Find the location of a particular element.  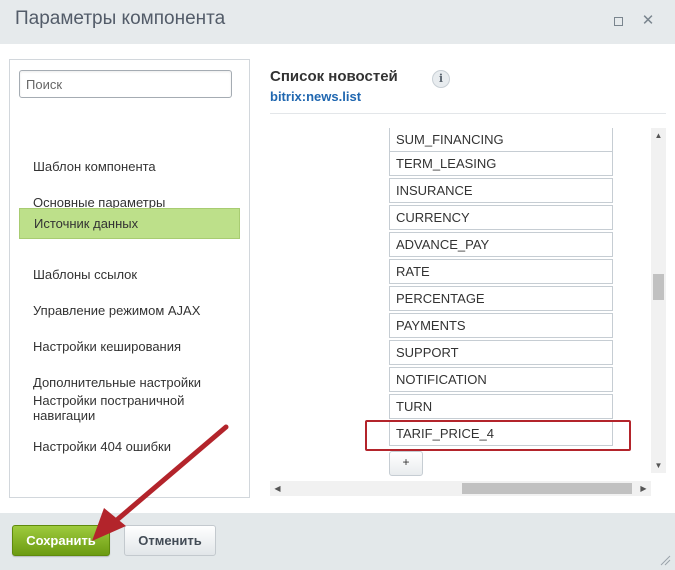

scroll-up-icon: ▲ is located at coordinates (658, 135).